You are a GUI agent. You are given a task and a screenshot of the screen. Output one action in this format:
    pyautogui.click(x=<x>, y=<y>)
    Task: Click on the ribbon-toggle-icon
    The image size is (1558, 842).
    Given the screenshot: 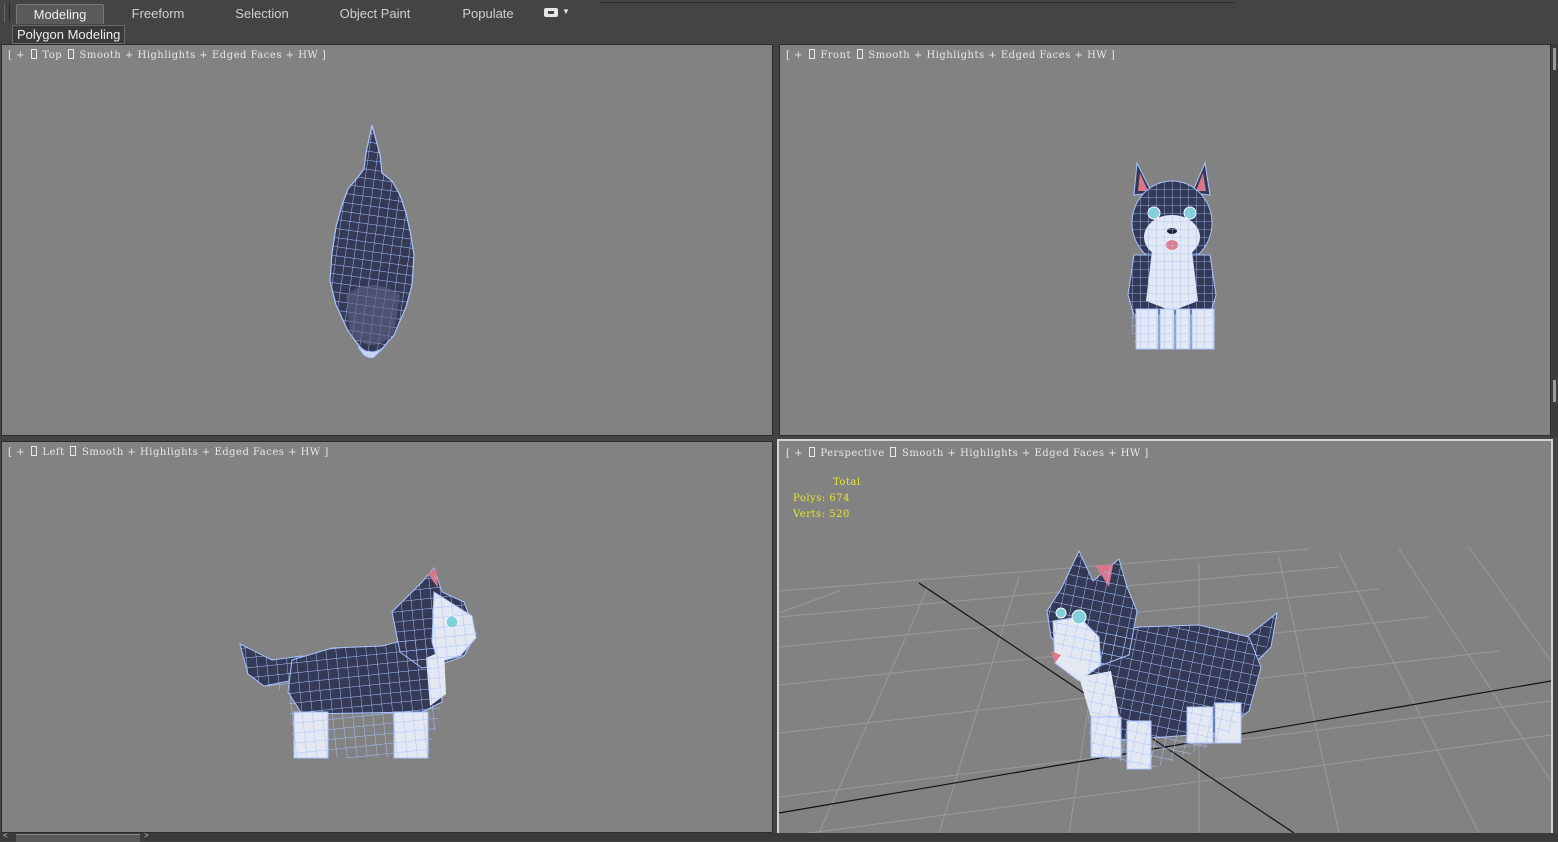 What is the action you would take?
    pyautogui.click(x=551, y=12)
    